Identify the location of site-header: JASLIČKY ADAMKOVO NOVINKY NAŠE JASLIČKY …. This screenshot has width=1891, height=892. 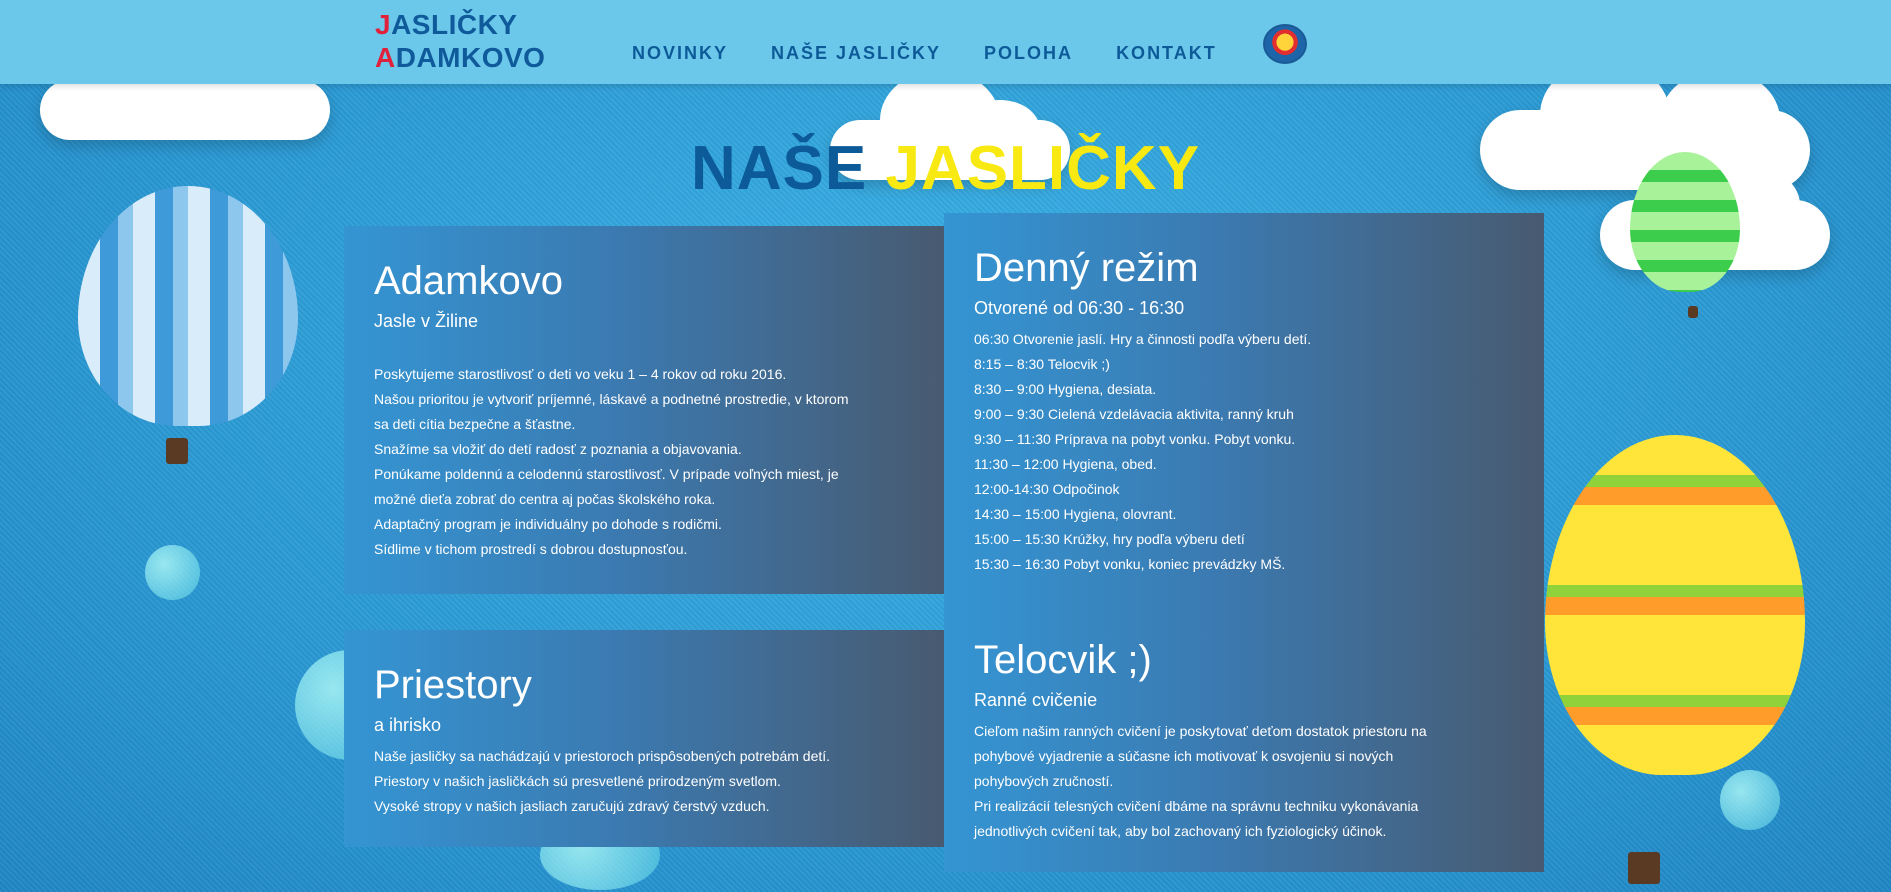
(945, 42).